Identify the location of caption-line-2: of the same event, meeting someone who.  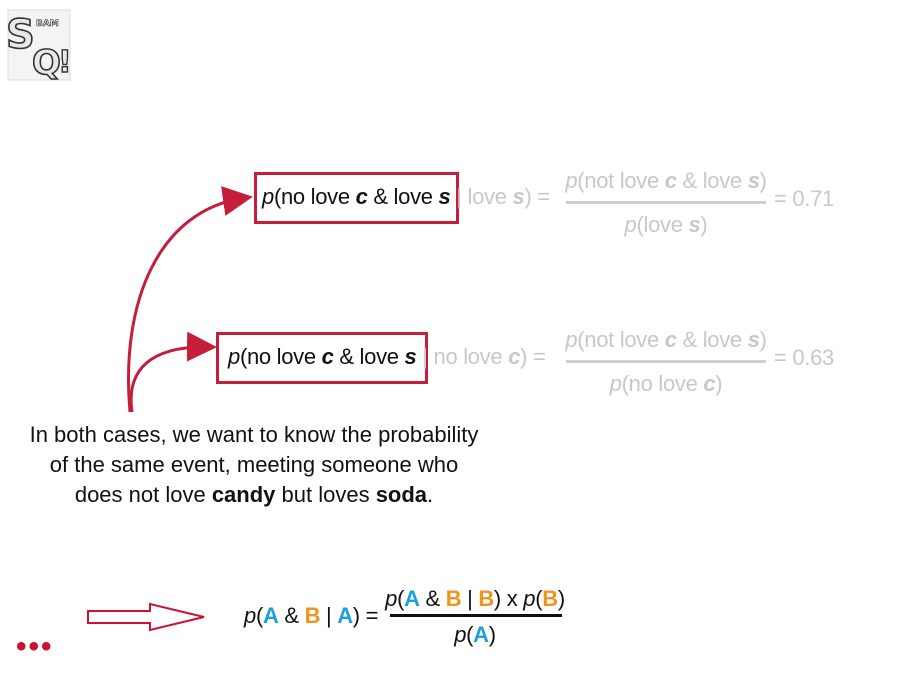
(254, 464).